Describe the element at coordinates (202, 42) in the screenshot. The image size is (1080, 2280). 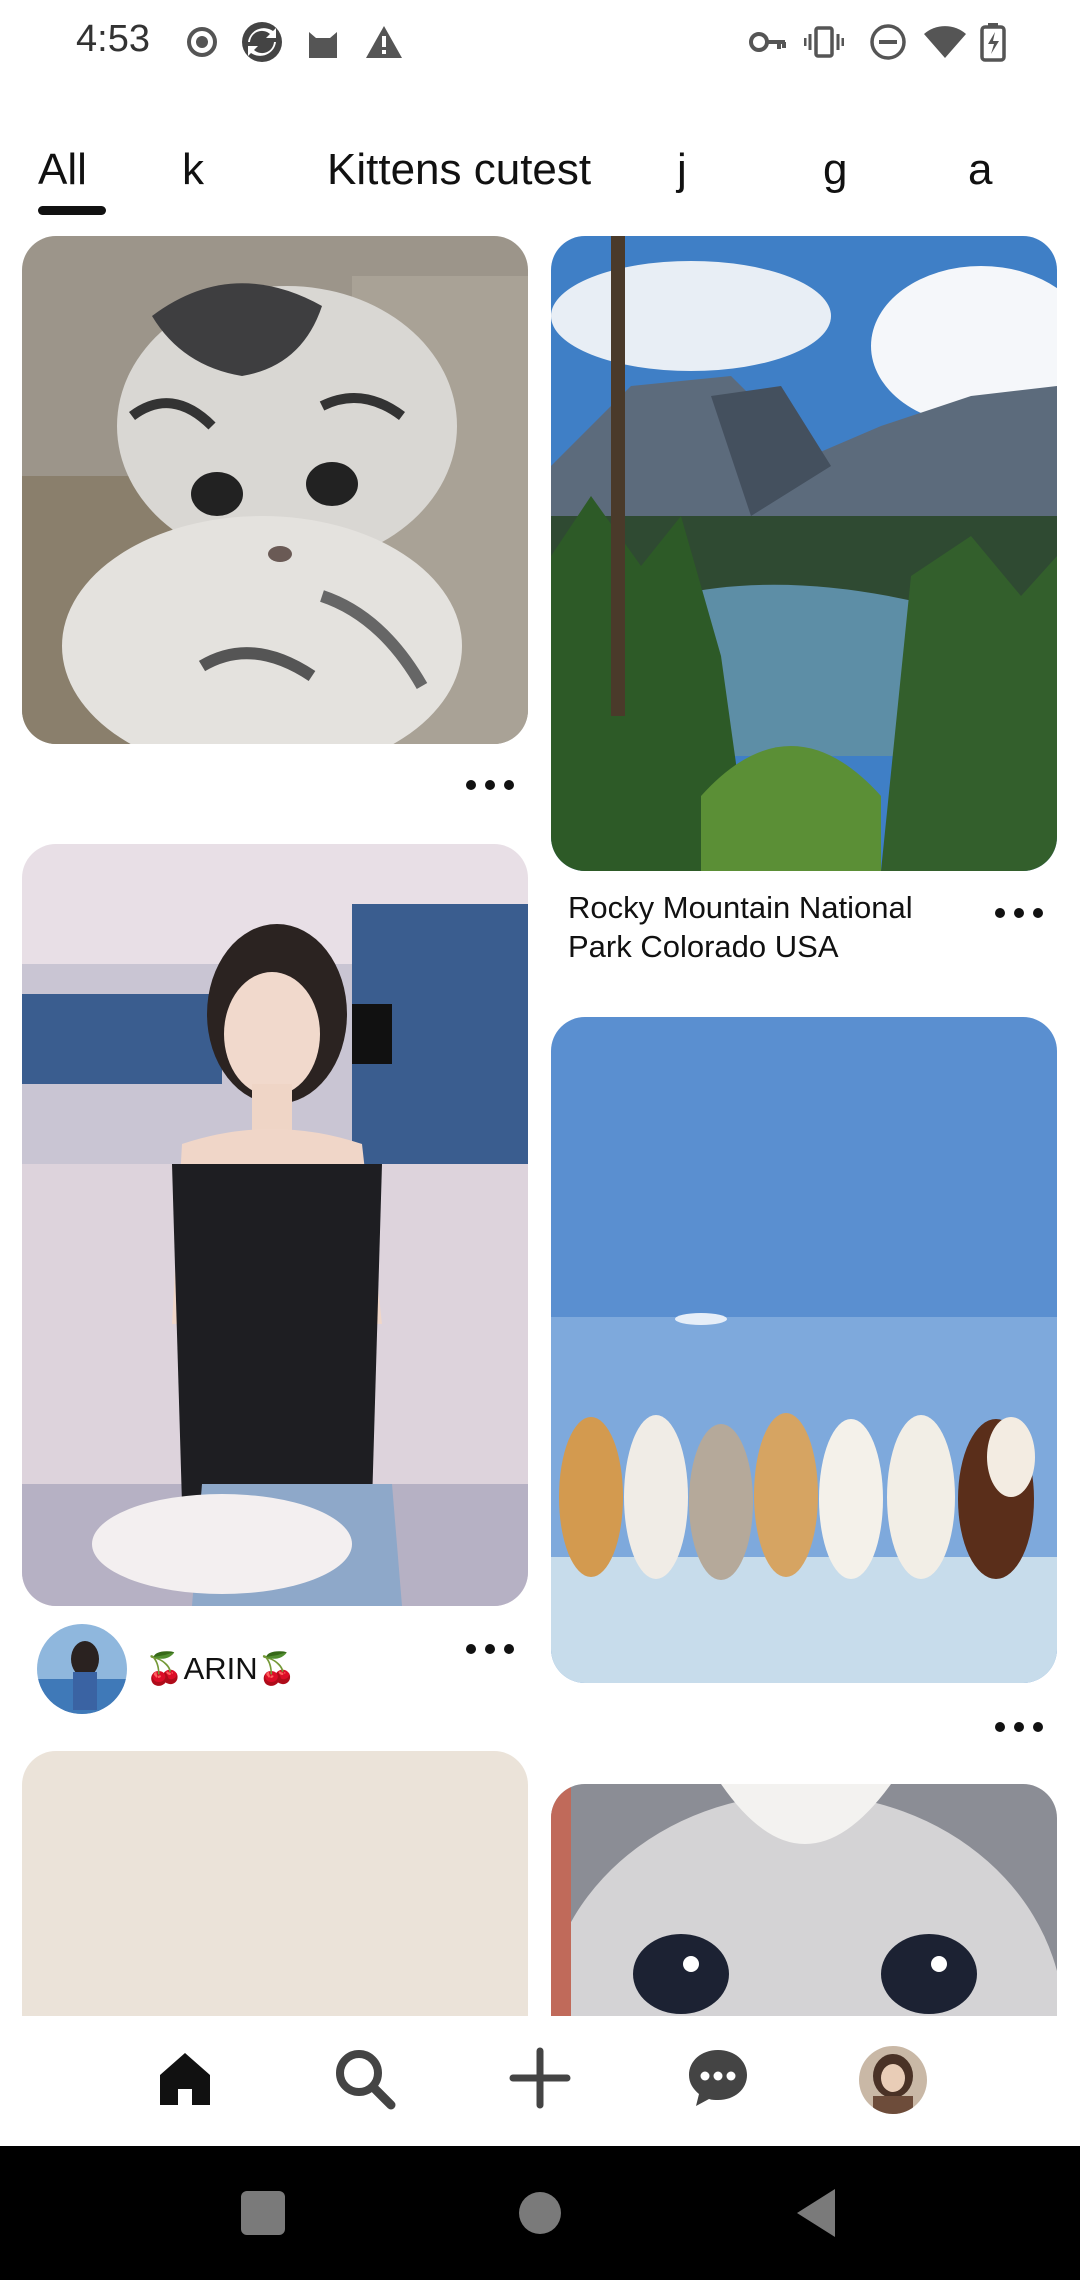
I see `record-icon` at that location.